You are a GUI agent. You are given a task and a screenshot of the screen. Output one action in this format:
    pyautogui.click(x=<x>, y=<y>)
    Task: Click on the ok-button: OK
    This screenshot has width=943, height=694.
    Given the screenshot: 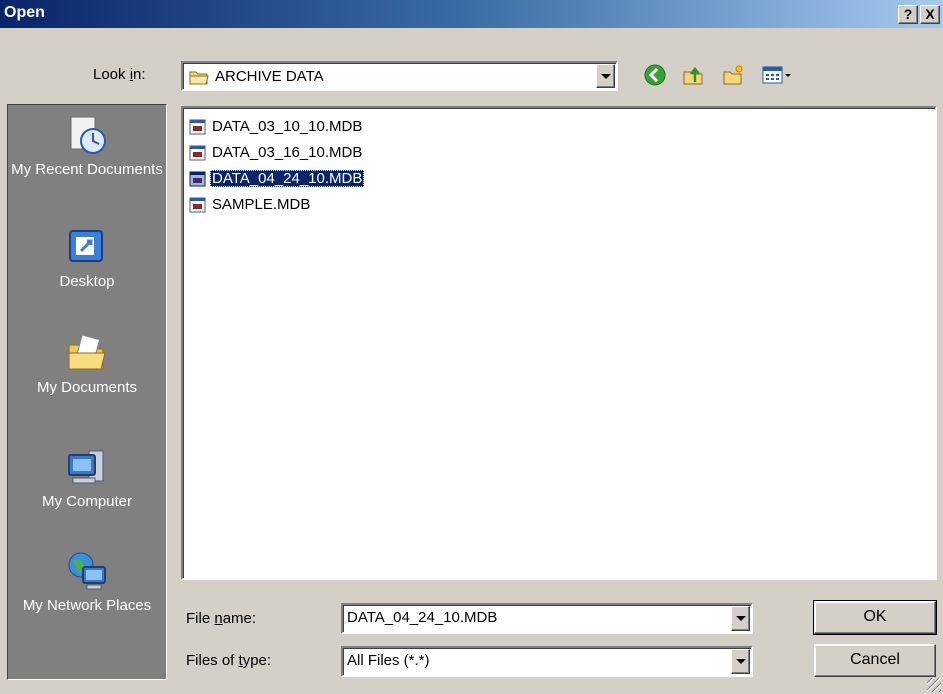 What is the action you would take?
    pyautogui.click(x=875, y=617)
    